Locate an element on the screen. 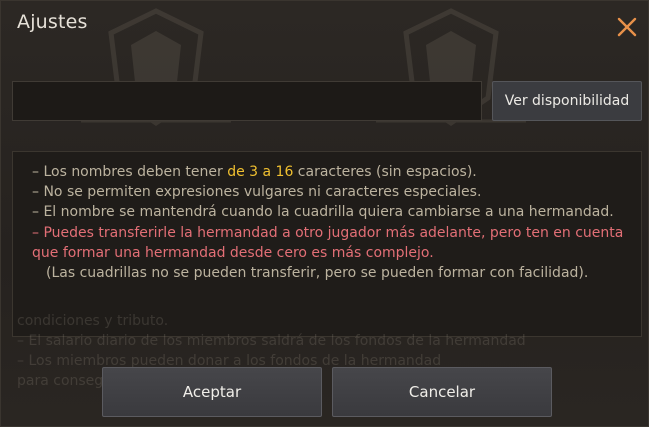 The image size is (649, 427). length-highlight: de 3 a 16 is located at coordinates (260, 172).